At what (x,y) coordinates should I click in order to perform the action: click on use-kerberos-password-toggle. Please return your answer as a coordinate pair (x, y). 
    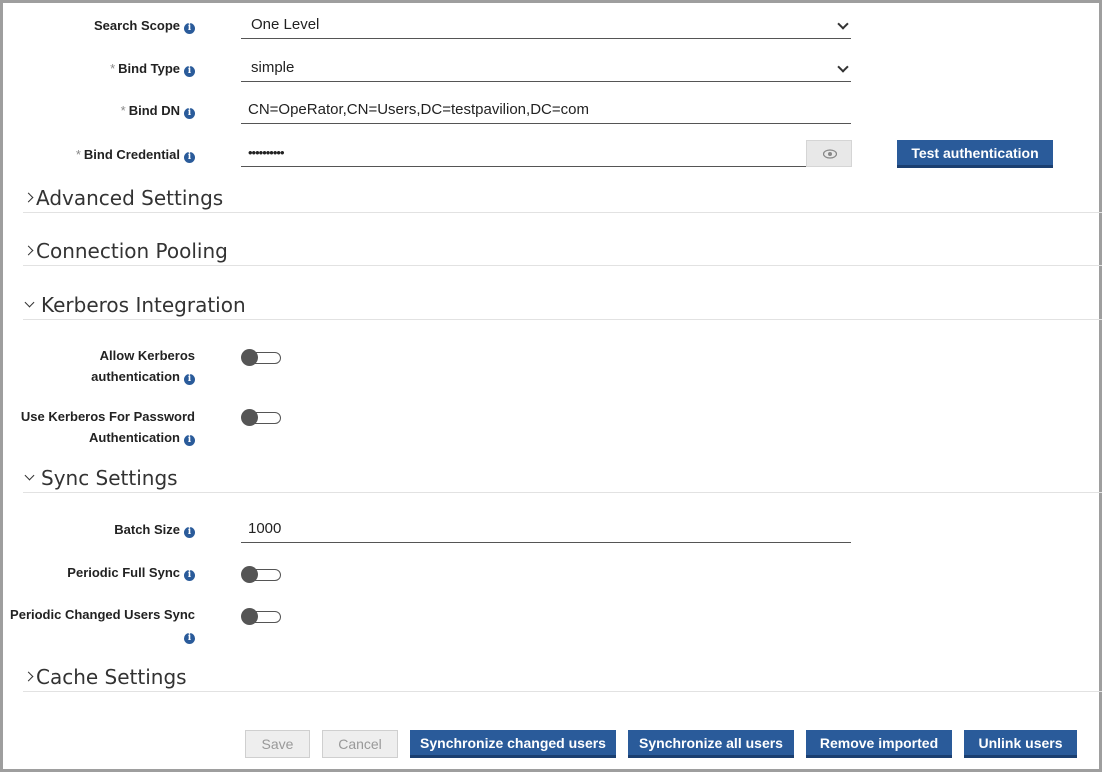
    Looking at the image, I should click on (261, 417).